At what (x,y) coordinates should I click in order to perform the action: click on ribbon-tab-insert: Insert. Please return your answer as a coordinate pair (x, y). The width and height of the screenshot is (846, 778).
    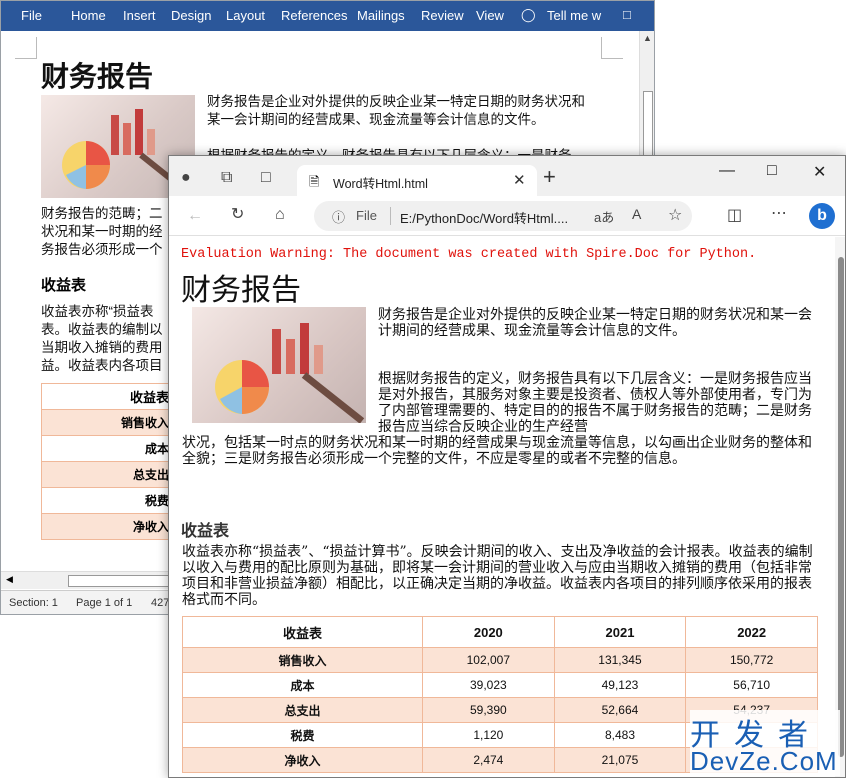
    Looking at the image, I should click on (139, 15).